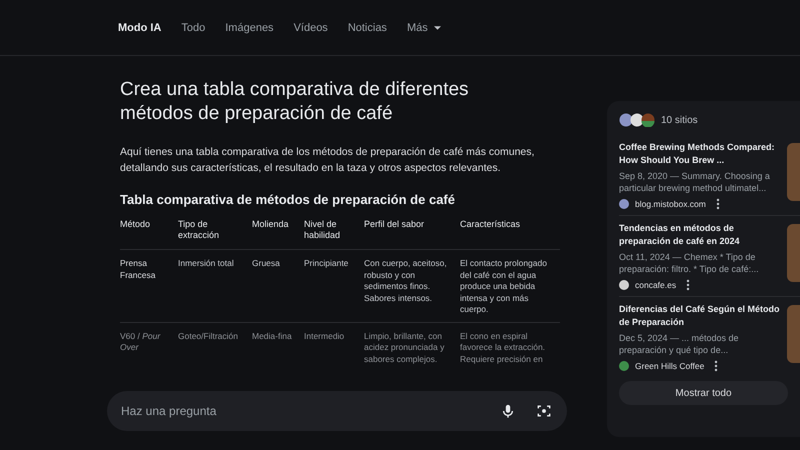 This screenshot has width=800, height=450. Describe the element at coordinates (299, 411) in the screenshot. I see `ask-field: Haz una pregunta` at that location.